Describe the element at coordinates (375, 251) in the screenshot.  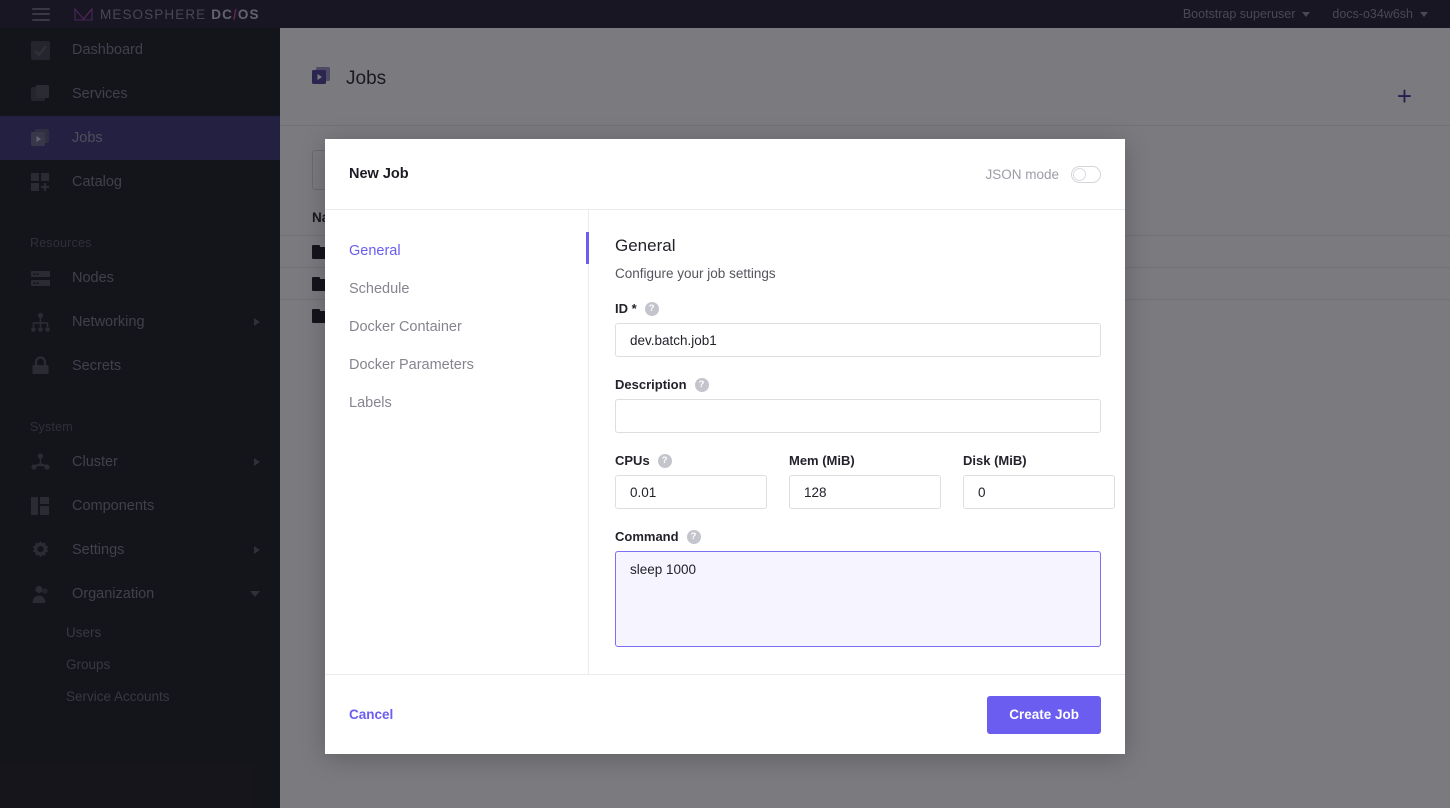
I see `modal-tab-label: General` at that location.